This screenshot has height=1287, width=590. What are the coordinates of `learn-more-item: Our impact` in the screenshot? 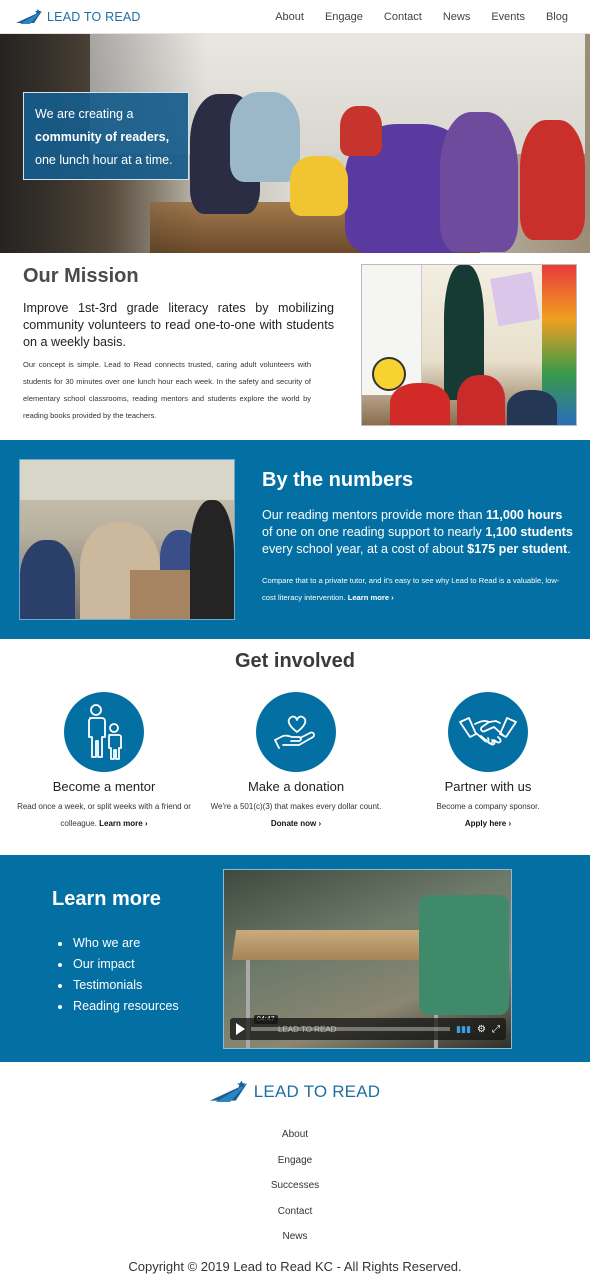 It's located at (118, 964).